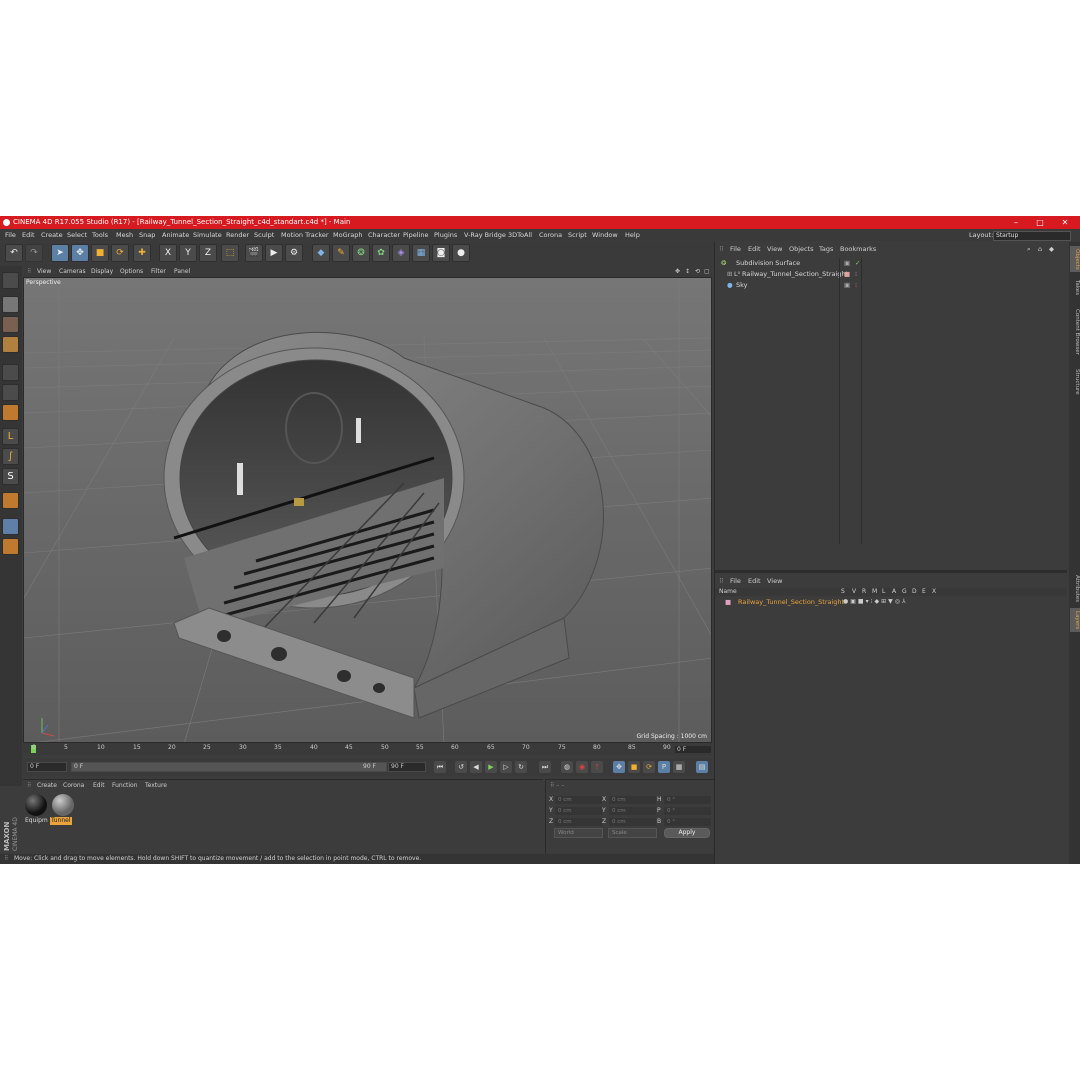 This screenshot has height=1080, width=1080. What do you see at coordinates (52, 235) in the screenshot?
I see `menu-create: Create` at bounding box center [52, 235].